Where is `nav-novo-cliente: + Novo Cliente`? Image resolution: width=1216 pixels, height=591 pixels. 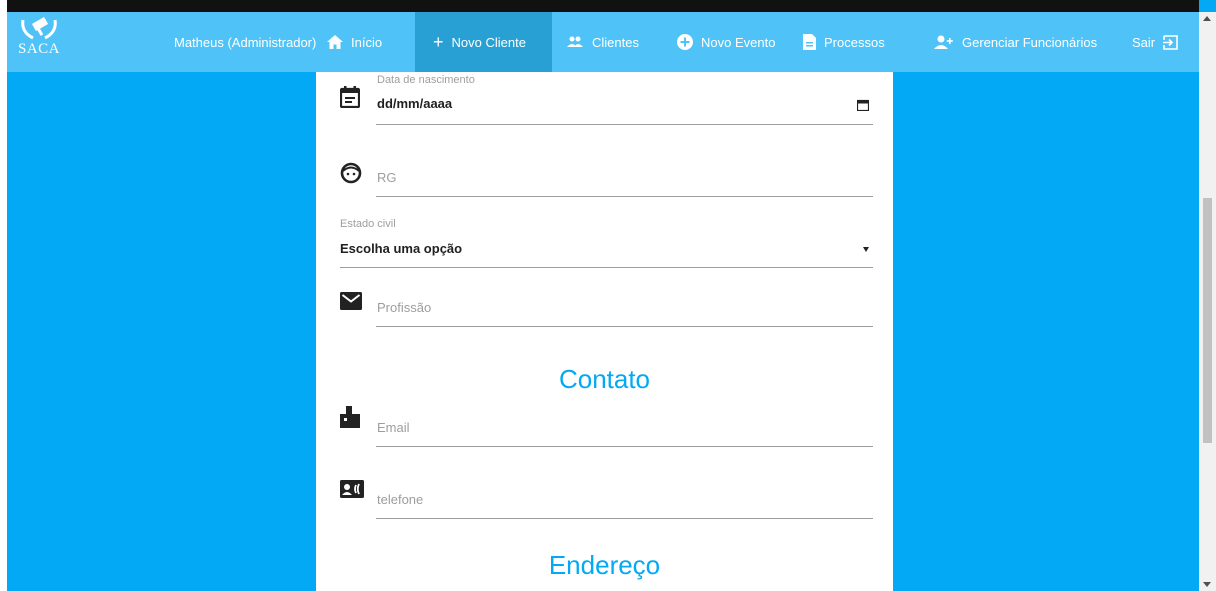
nav-novo-cliente: + Novo Cliente is located at coordinates (483, 42).